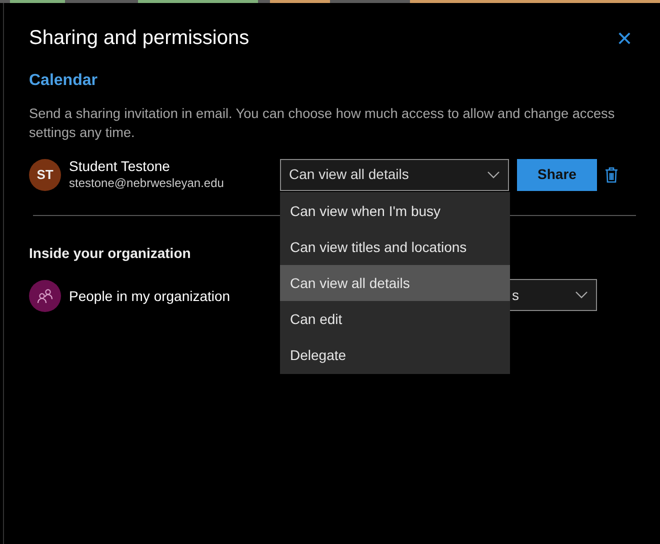 The width and height of the screenshot is (660, 544). I want to click on person-name: Student Testone, so click(120, 166).